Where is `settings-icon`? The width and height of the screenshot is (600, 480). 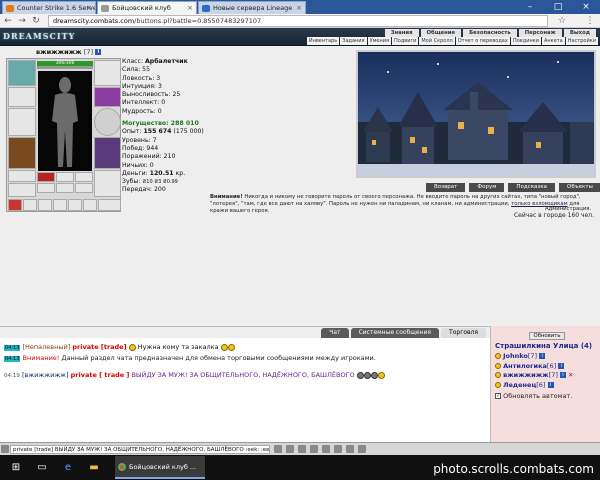 settings-icon is located at coordinates (350, 449).